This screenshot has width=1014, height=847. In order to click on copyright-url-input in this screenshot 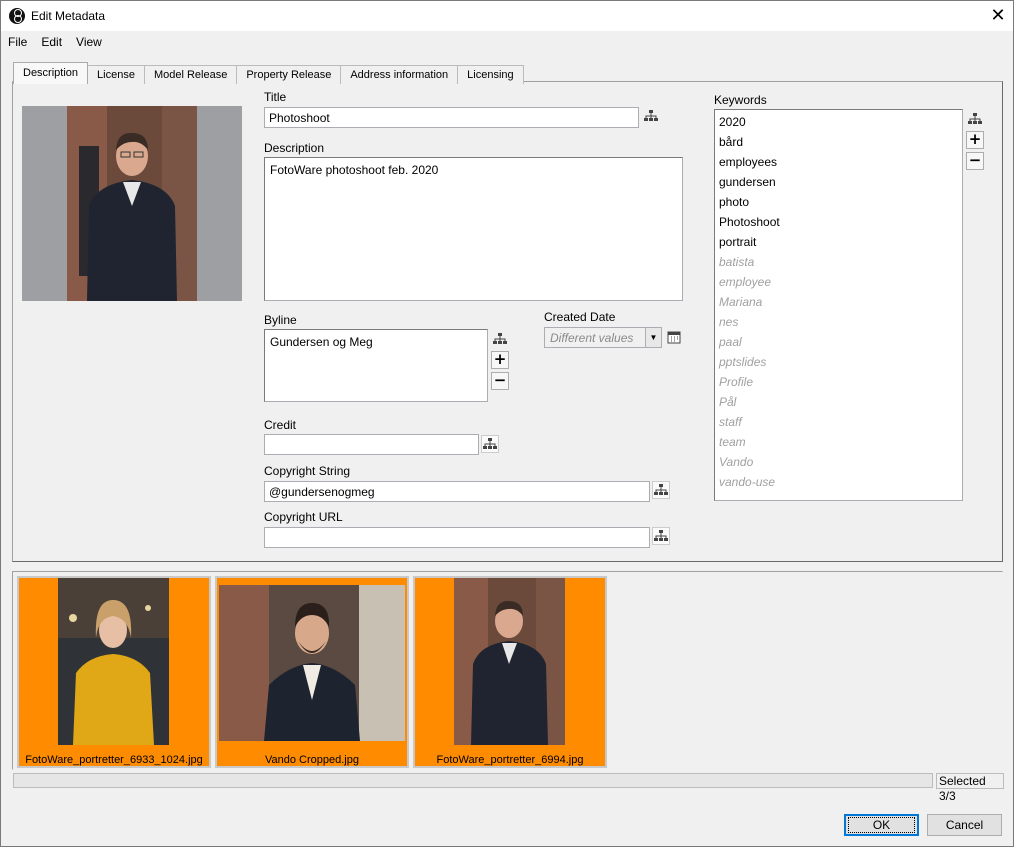, I will do `click(457, 537)`.